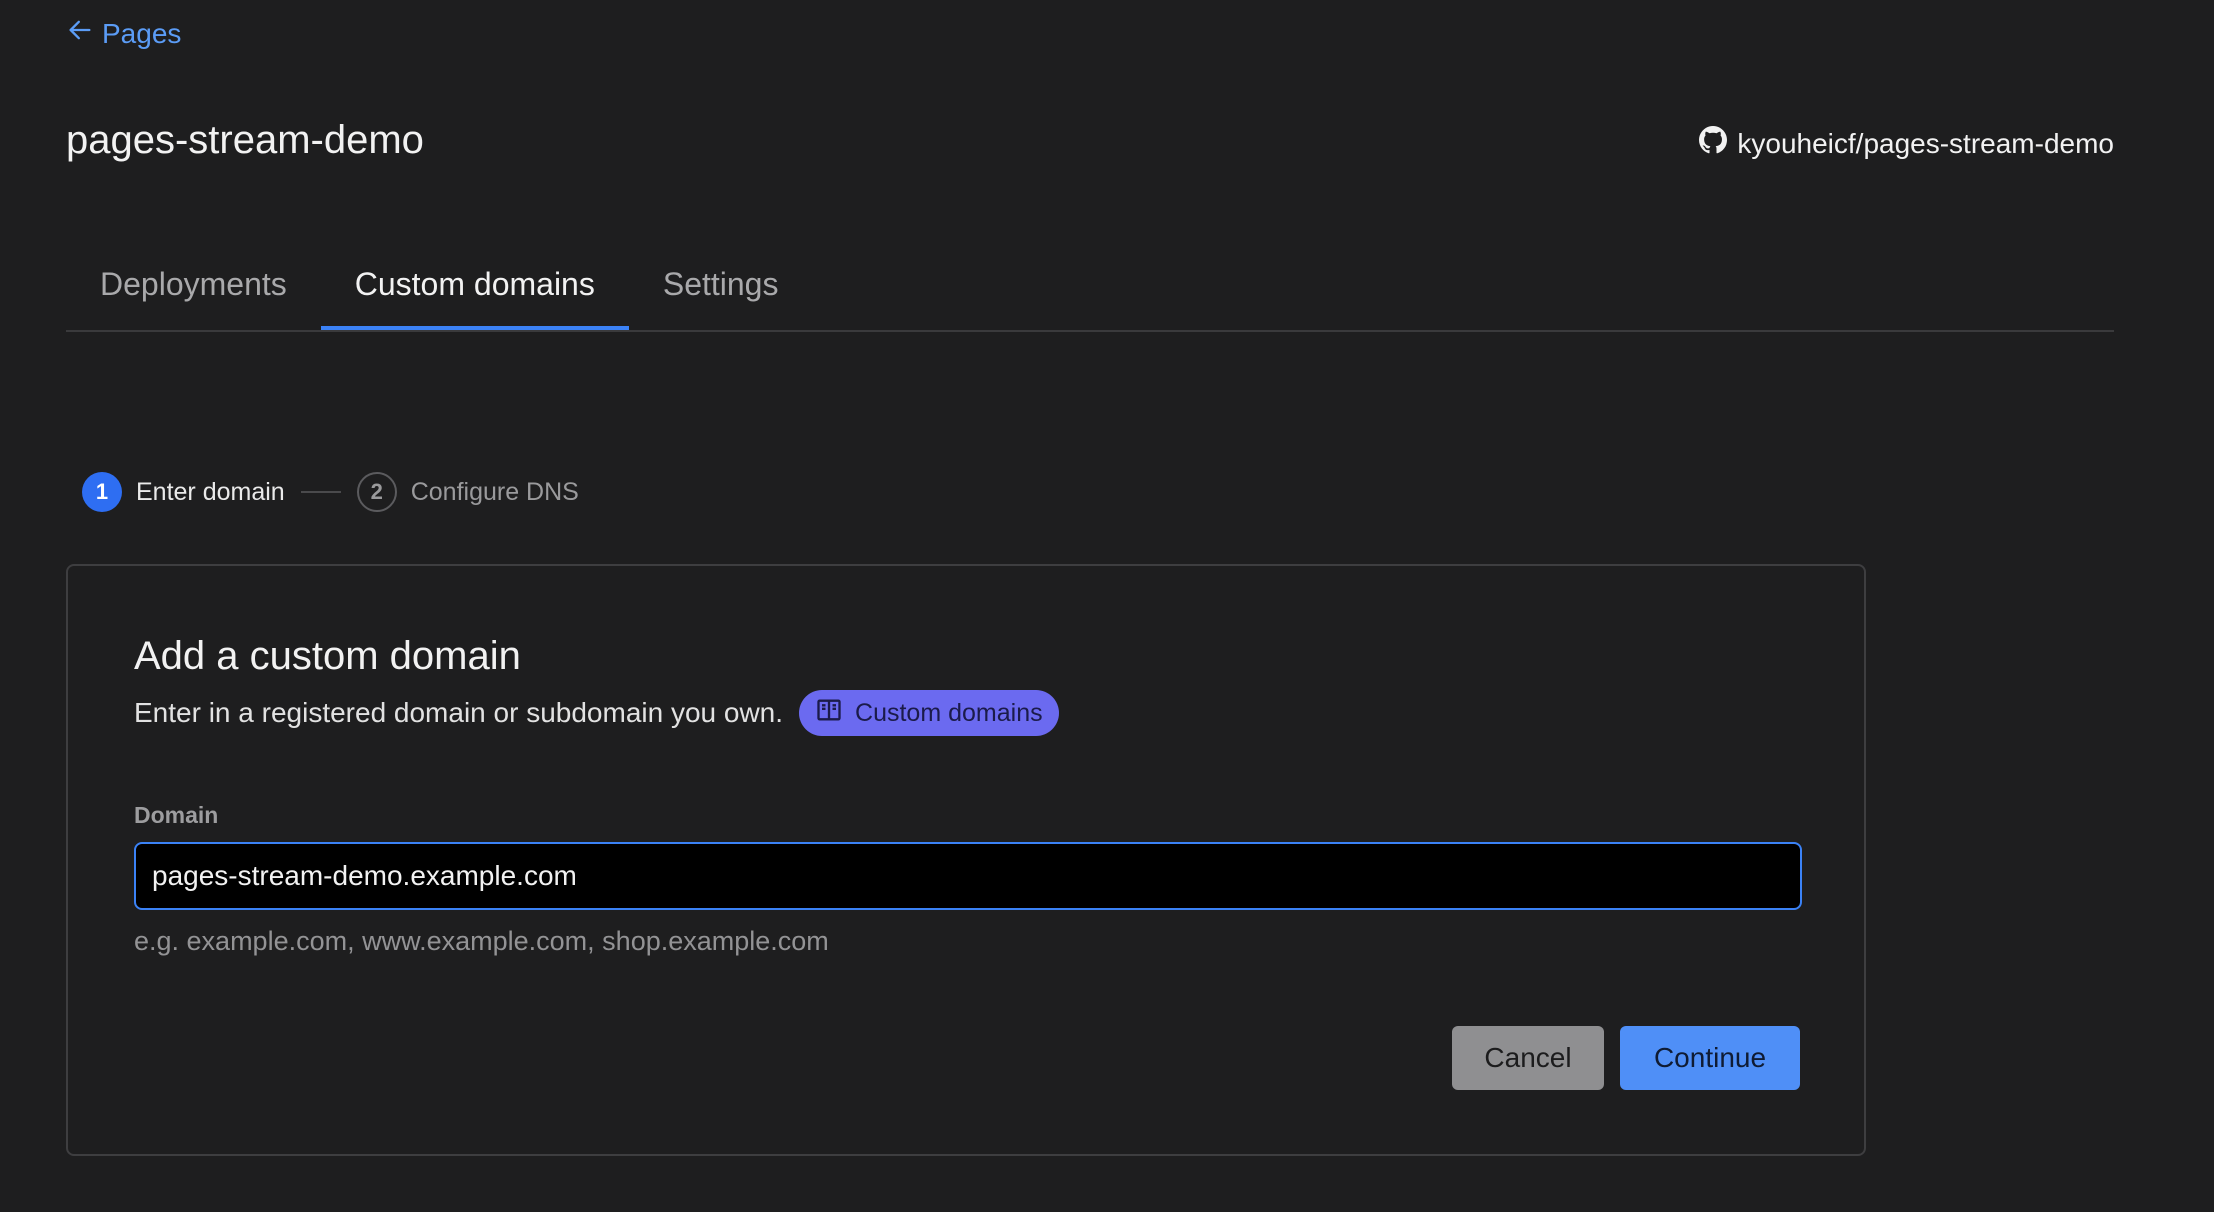 This screenshot has width=2214, height=1212. Describe the element at coordinates (142, 33) in the screenshot. I see `back-link-label: Pages` at that location.